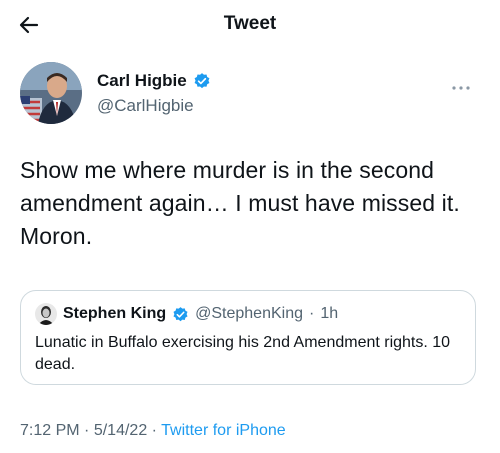 Image resolution: width=500 pixels, height=453 pixels. I want to click on tweet-metadata: 7:12 PM · 5/14/22 · Twitter for iPhone, so click(153, 431).